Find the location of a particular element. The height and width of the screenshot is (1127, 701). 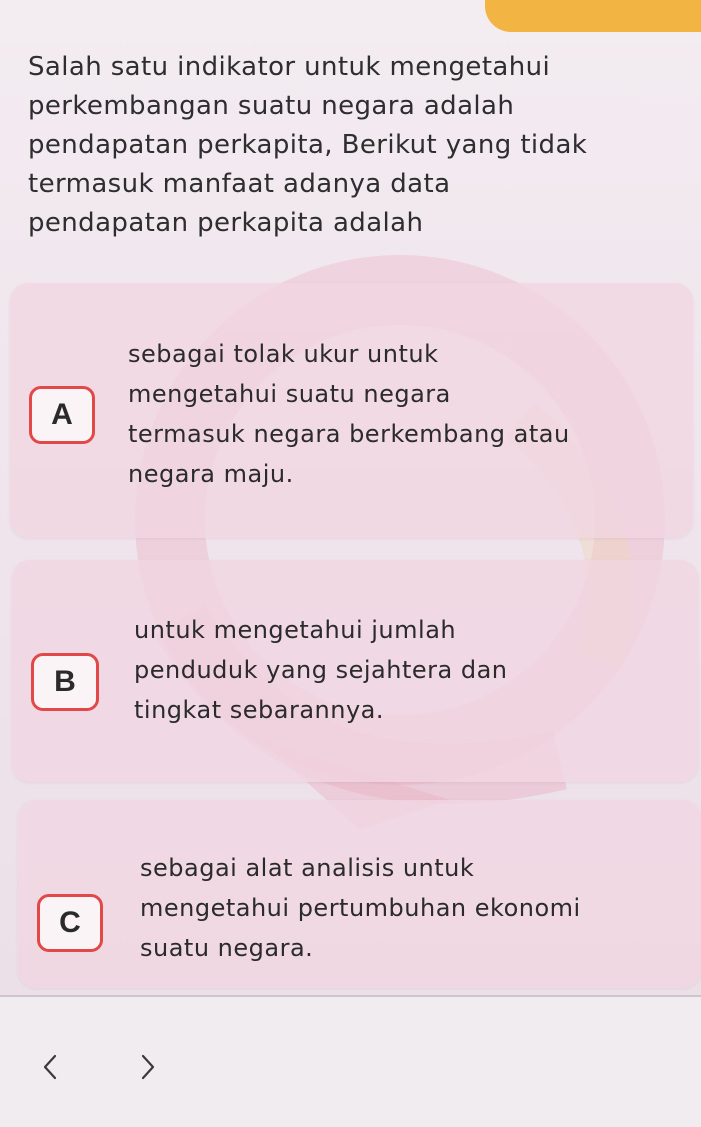

option-line: untuk mengetahui jumlah is located at coordinates (295, 630).